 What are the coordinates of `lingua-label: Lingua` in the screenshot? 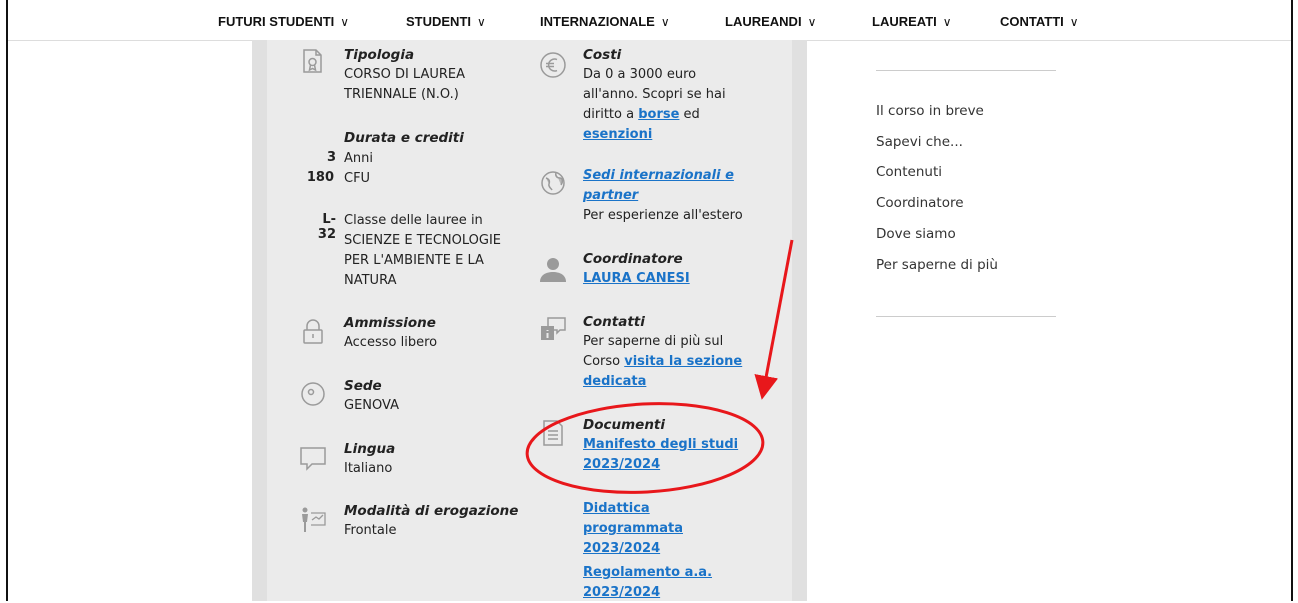 It's located at (370, 449).